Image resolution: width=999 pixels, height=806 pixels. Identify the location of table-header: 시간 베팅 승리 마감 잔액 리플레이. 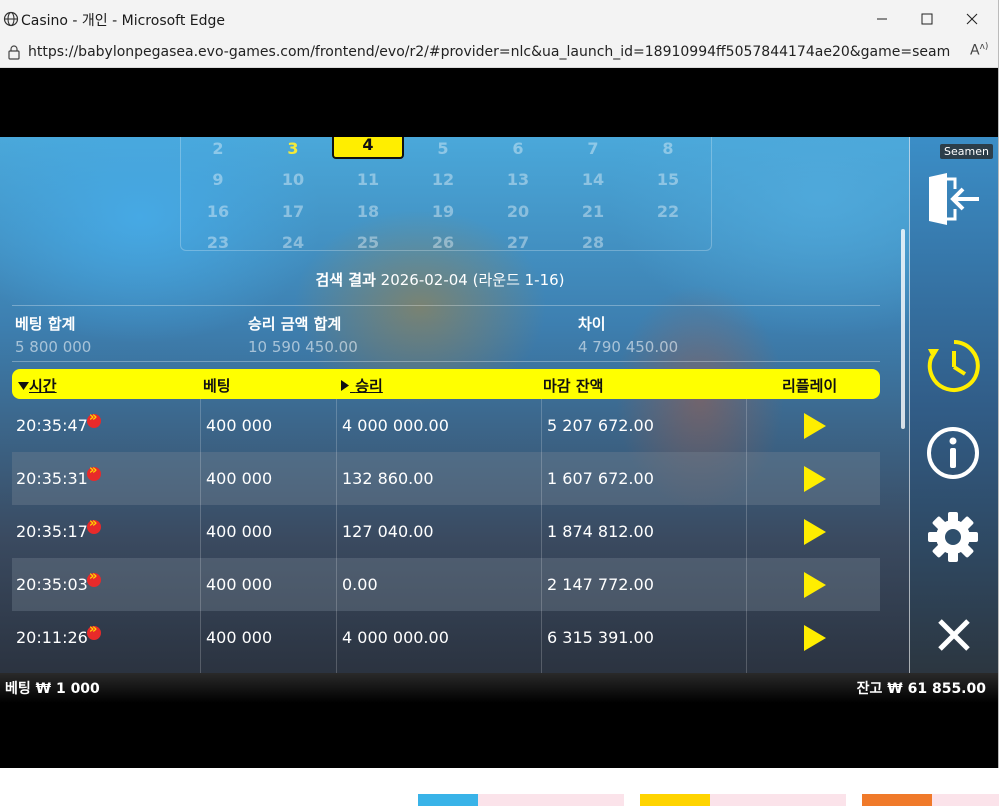
(446, 384).